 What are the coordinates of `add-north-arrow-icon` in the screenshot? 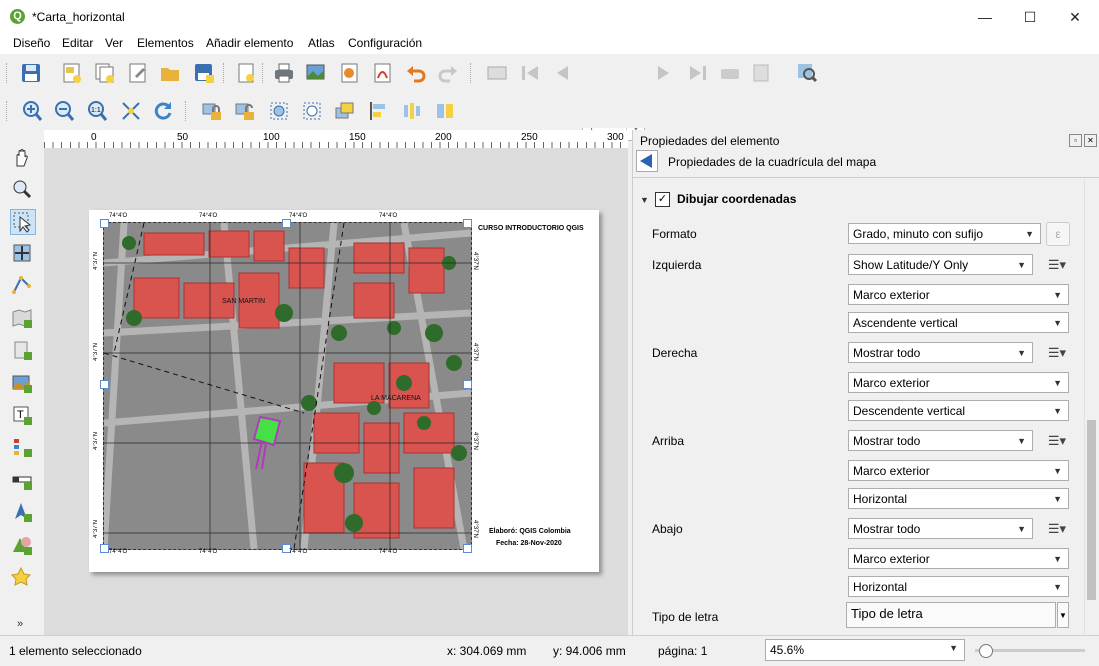 It's located at (22, 512).